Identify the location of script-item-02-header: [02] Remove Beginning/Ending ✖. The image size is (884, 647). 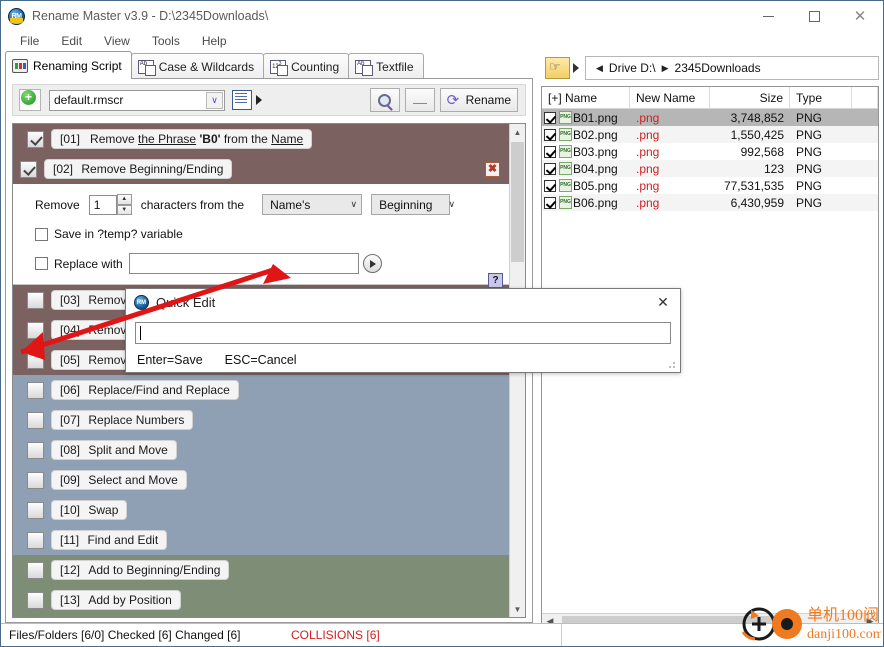
(261, 169).